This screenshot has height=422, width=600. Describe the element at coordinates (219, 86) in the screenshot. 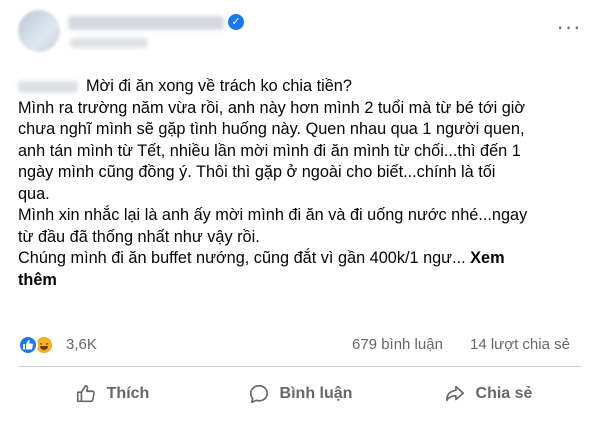

I see `post-line-text: Mời đi ăn xong về trách ko chia tiền?` at that location.